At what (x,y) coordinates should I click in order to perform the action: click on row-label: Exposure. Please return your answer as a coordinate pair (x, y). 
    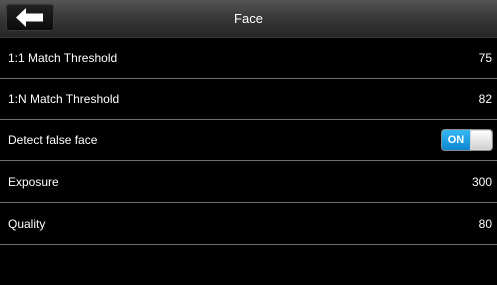
    Looking at the image, I should click on (33, 182).